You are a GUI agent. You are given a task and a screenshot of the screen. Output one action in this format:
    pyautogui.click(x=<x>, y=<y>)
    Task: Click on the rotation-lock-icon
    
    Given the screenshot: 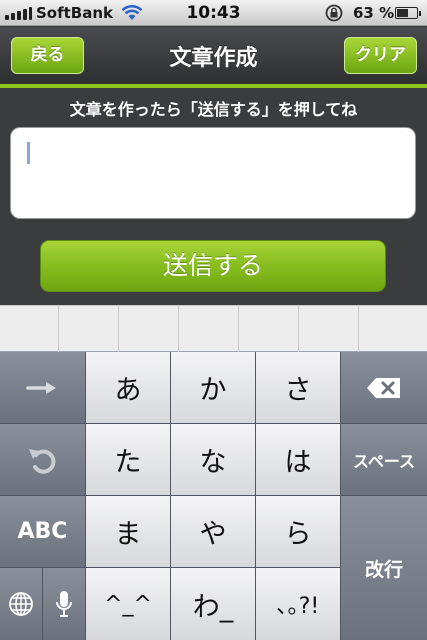 What is the action you would take?
    pyautogui.click(x=334, y=15)
    